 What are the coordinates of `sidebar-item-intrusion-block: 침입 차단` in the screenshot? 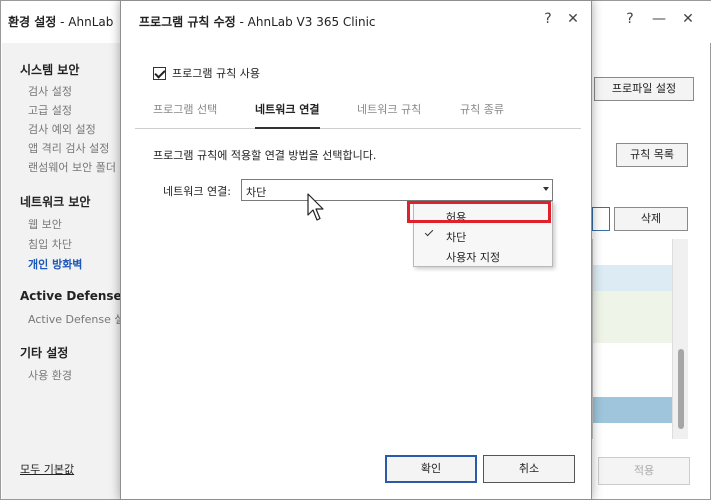 It's located at (50, 244).